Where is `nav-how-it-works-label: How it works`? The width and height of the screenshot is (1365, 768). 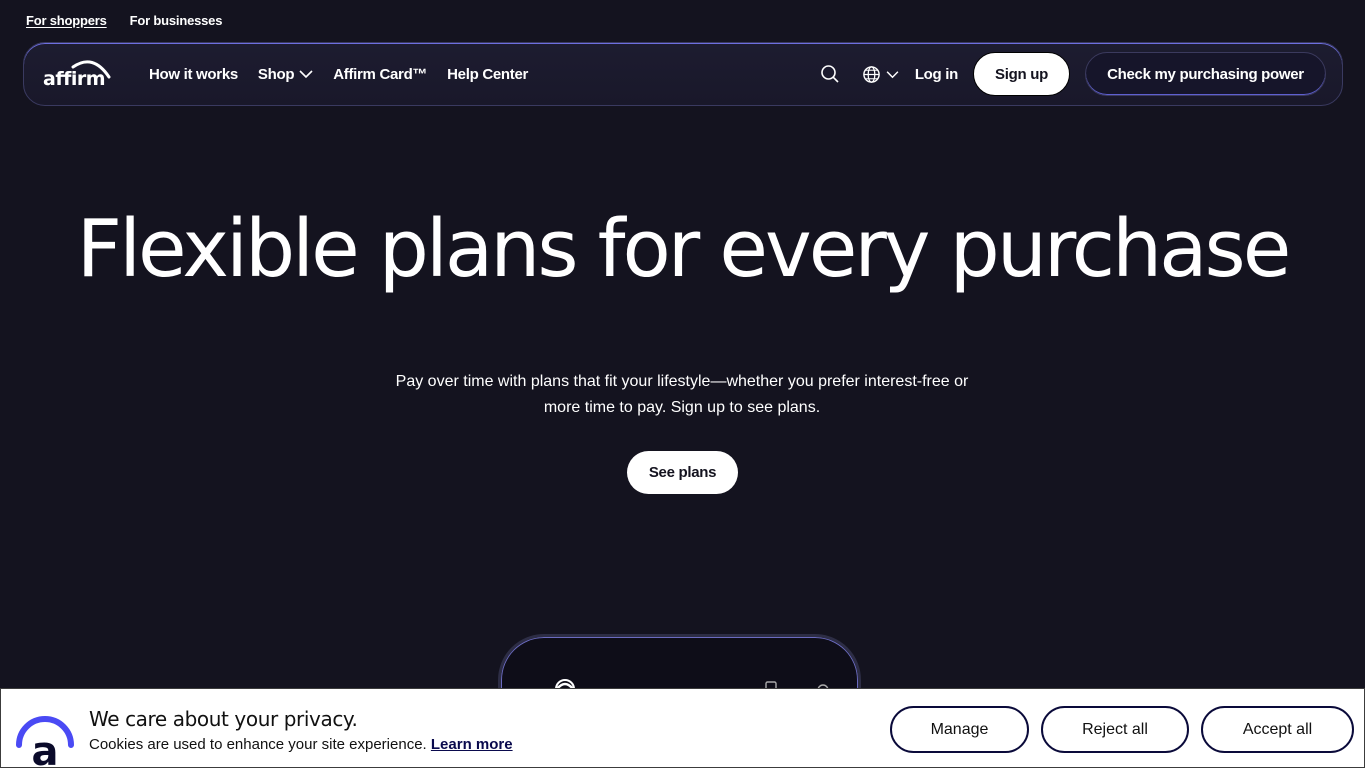
nav-how-it-works-label: How it works is located at coordinates (193, 74).